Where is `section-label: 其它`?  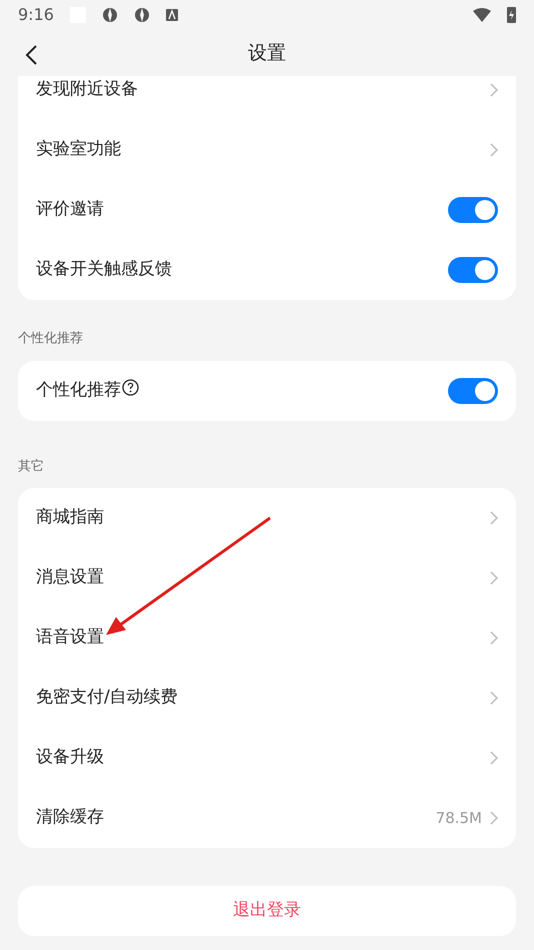
section-label: 其它 is located at coordinates (31, 466).